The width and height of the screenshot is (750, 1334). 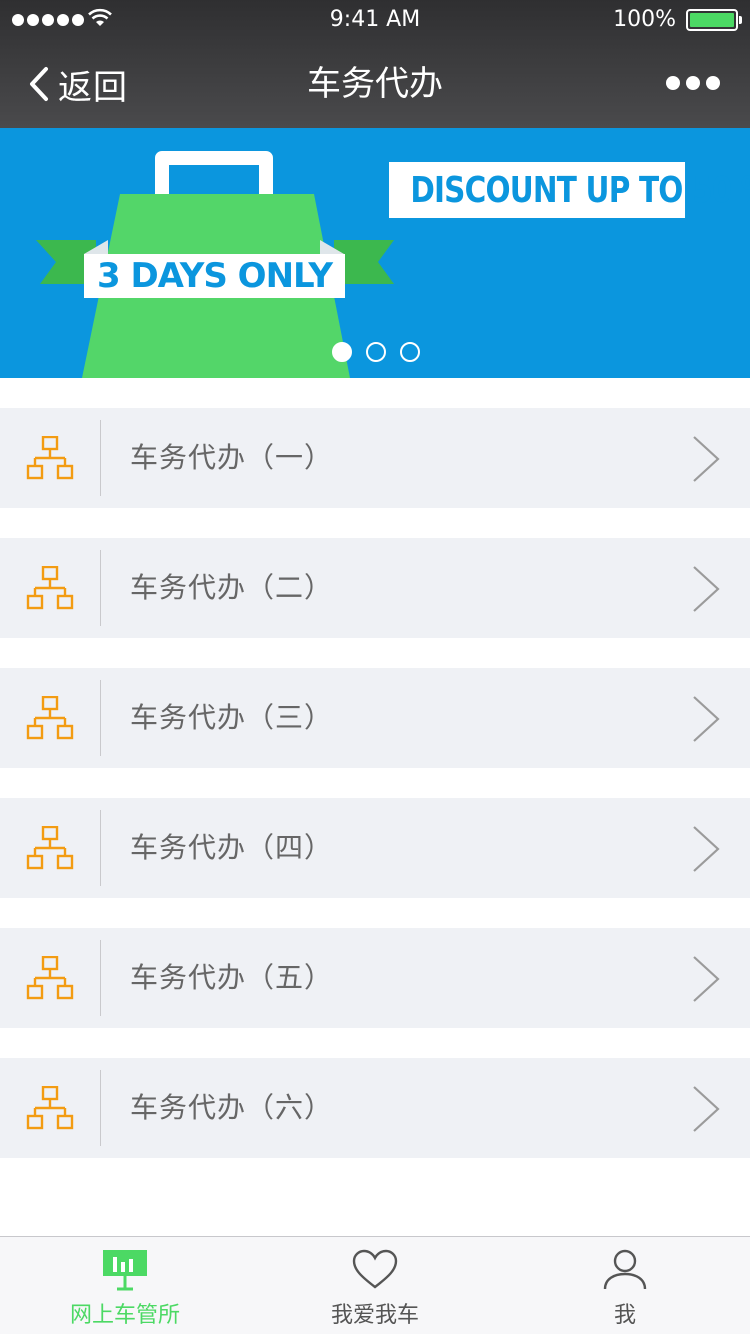 I want to click on list-item-label: 车务代办（二）, so click(x=232, y=587).